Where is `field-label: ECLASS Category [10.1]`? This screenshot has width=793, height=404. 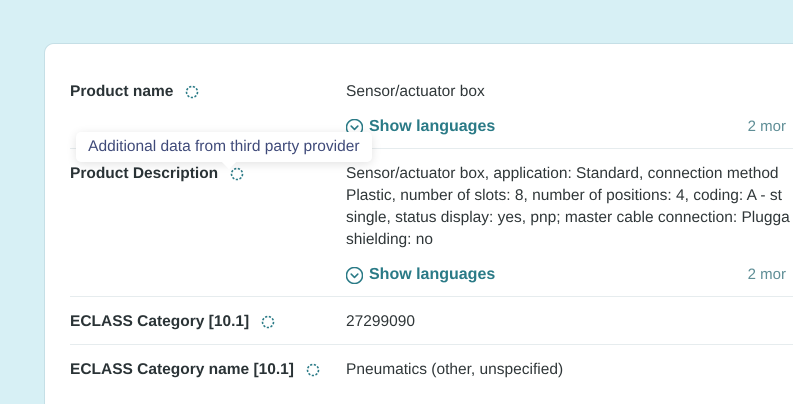
field-label: ECLASS Category [10.1] is located at coordinates (160, 322).